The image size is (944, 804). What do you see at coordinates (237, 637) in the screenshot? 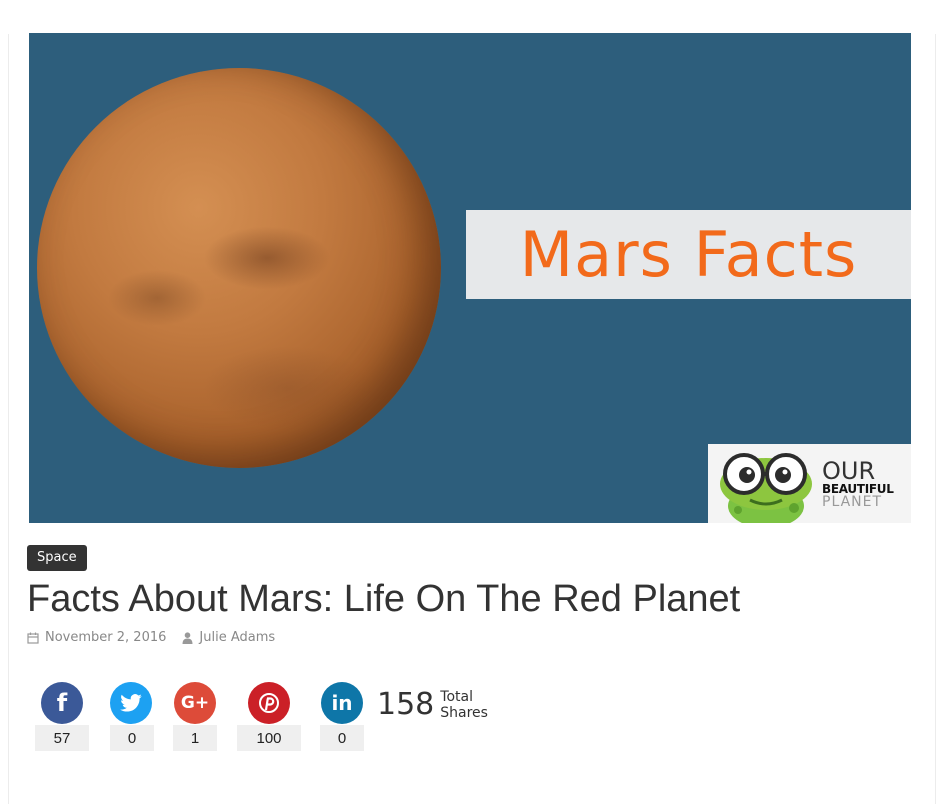
I see `post-author: Julie Adams` at bounding box center [237, 637].